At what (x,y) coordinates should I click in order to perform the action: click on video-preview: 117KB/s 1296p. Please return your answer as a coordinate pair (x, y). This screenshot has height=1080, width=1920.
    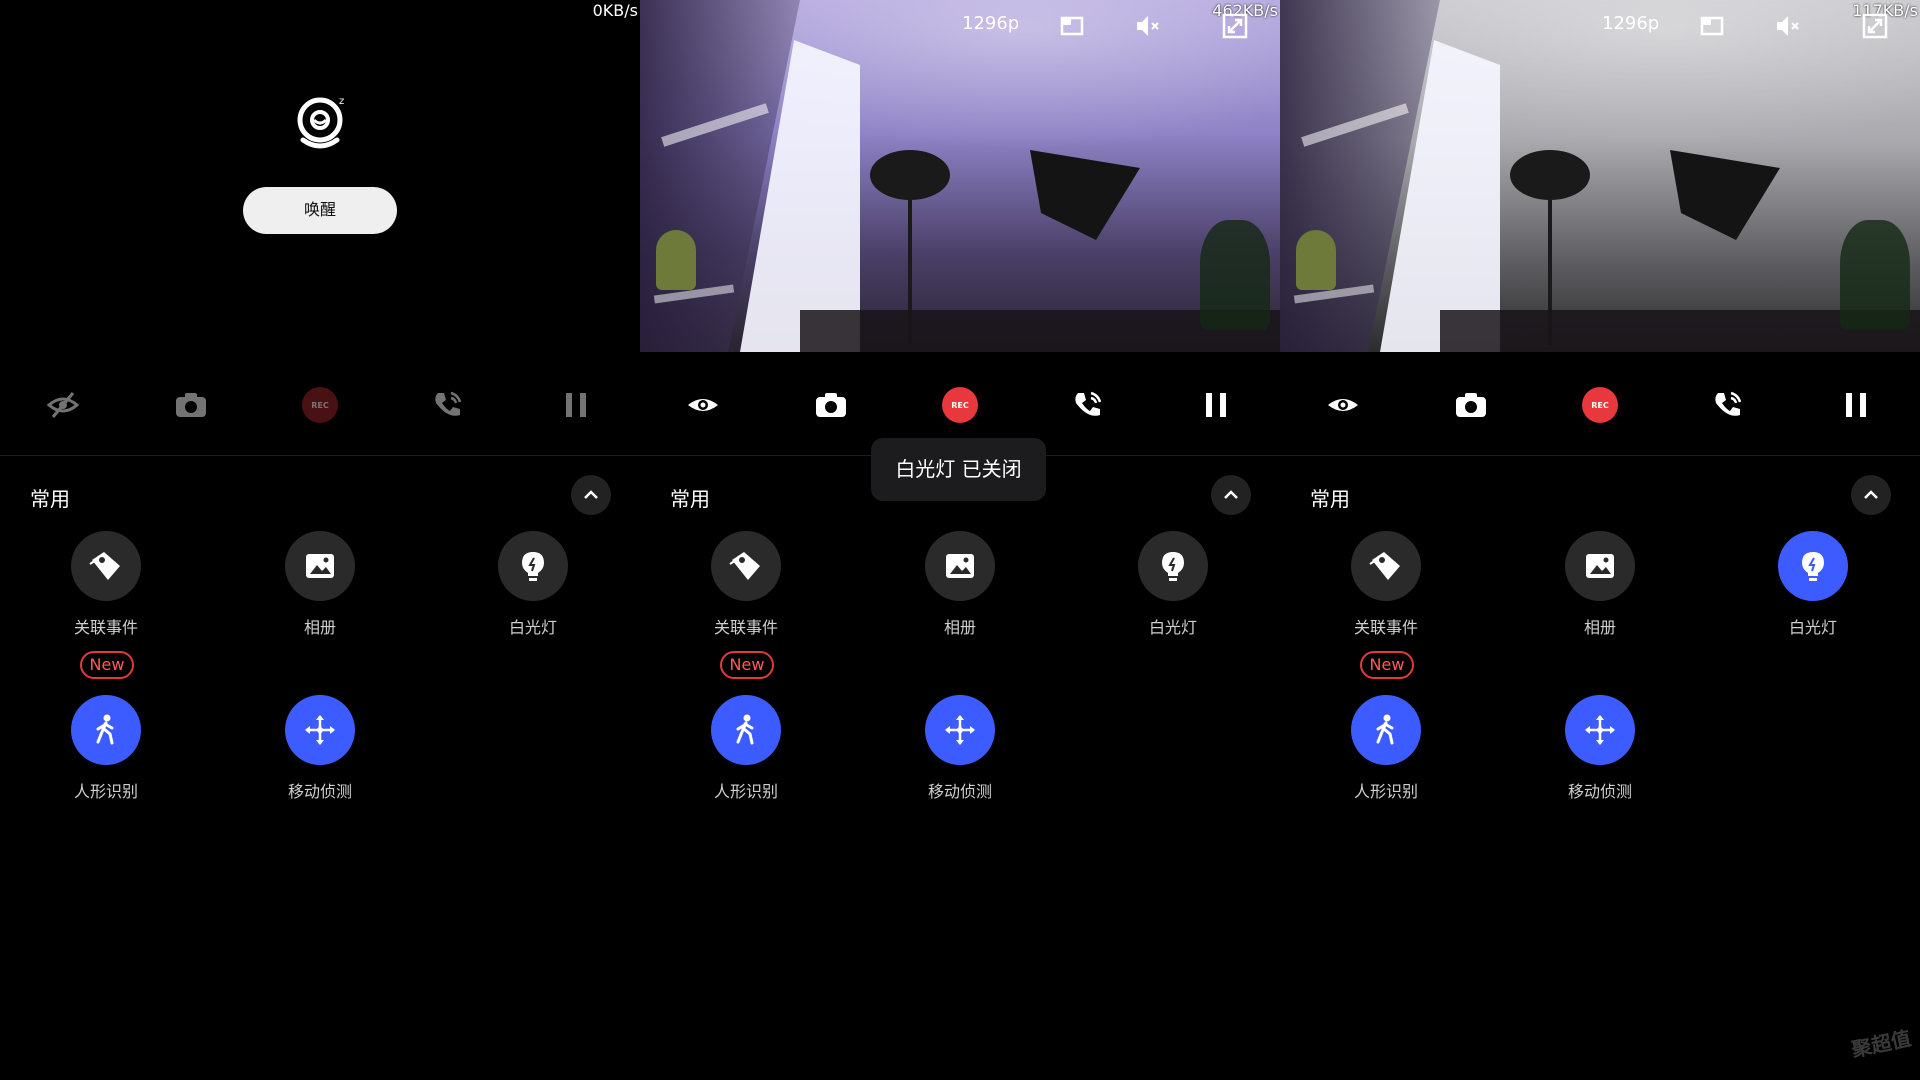
    Looking at the image, I should click on (1600, 176).